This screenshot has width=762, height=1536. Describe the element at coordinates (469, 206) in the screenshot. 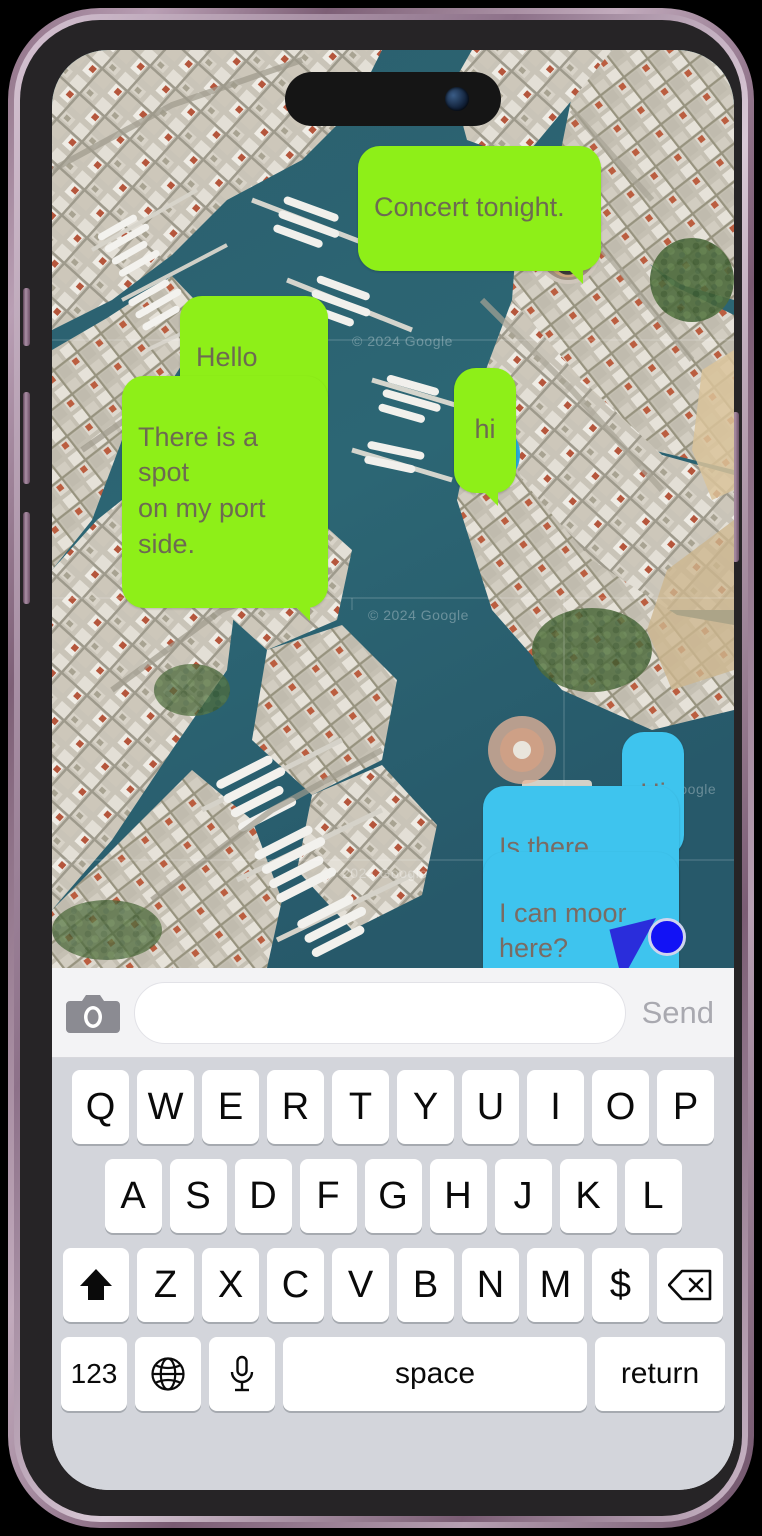

I see `chat-bubble-text: Concert tonight.` at that location.